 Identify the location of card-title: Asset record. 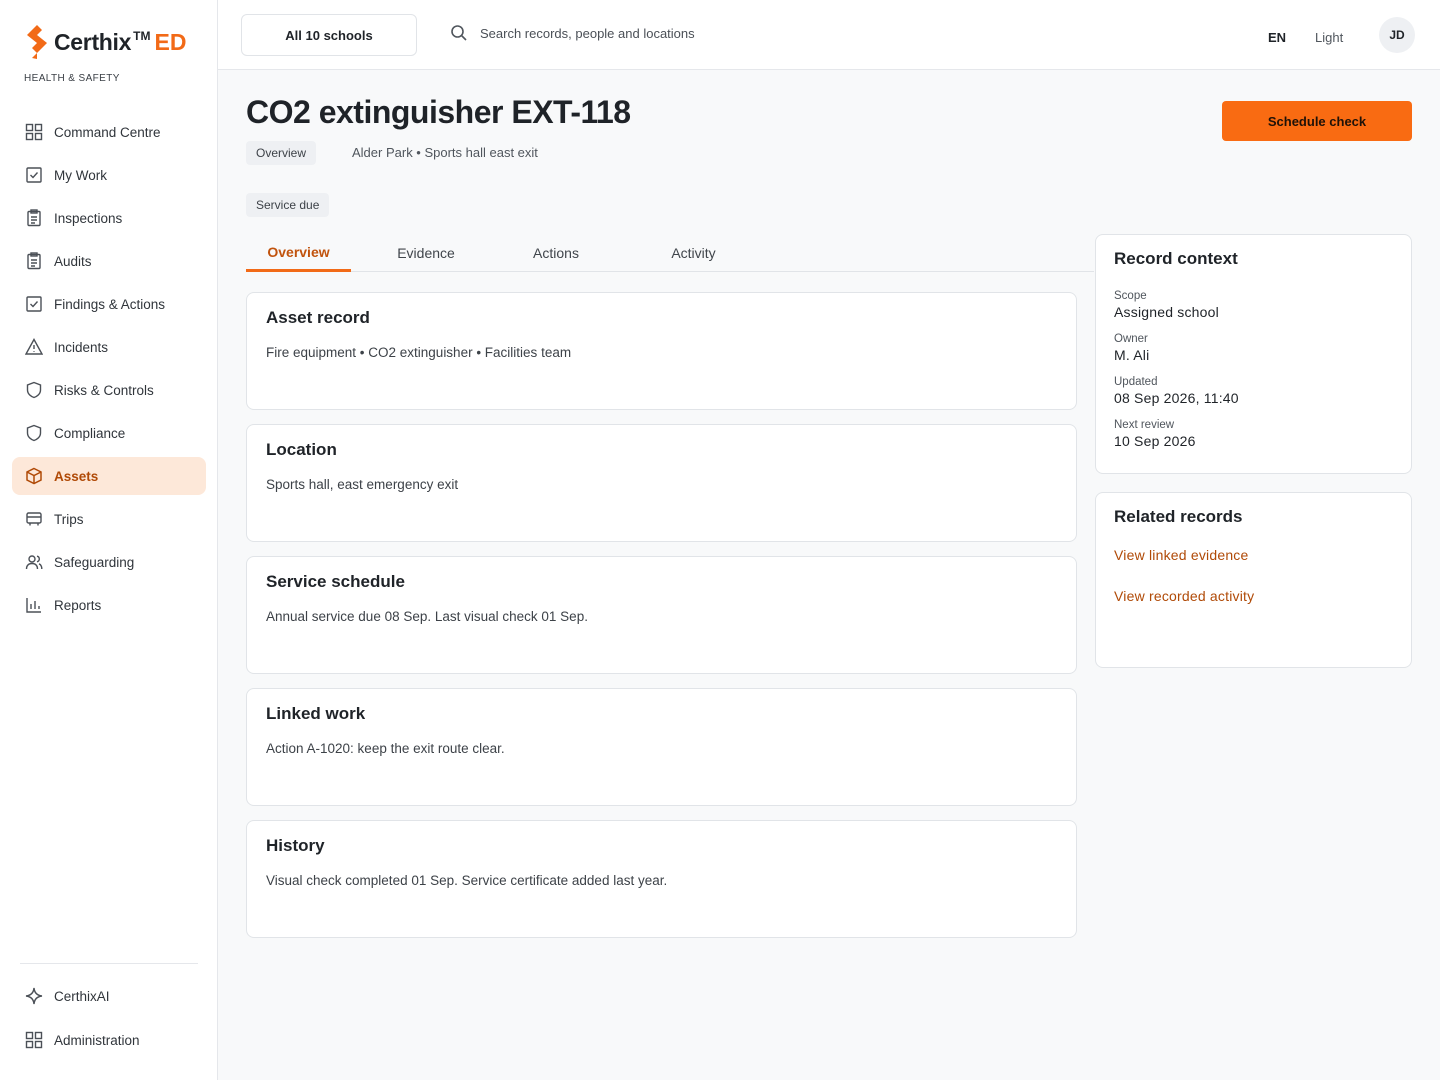
(318, 317).